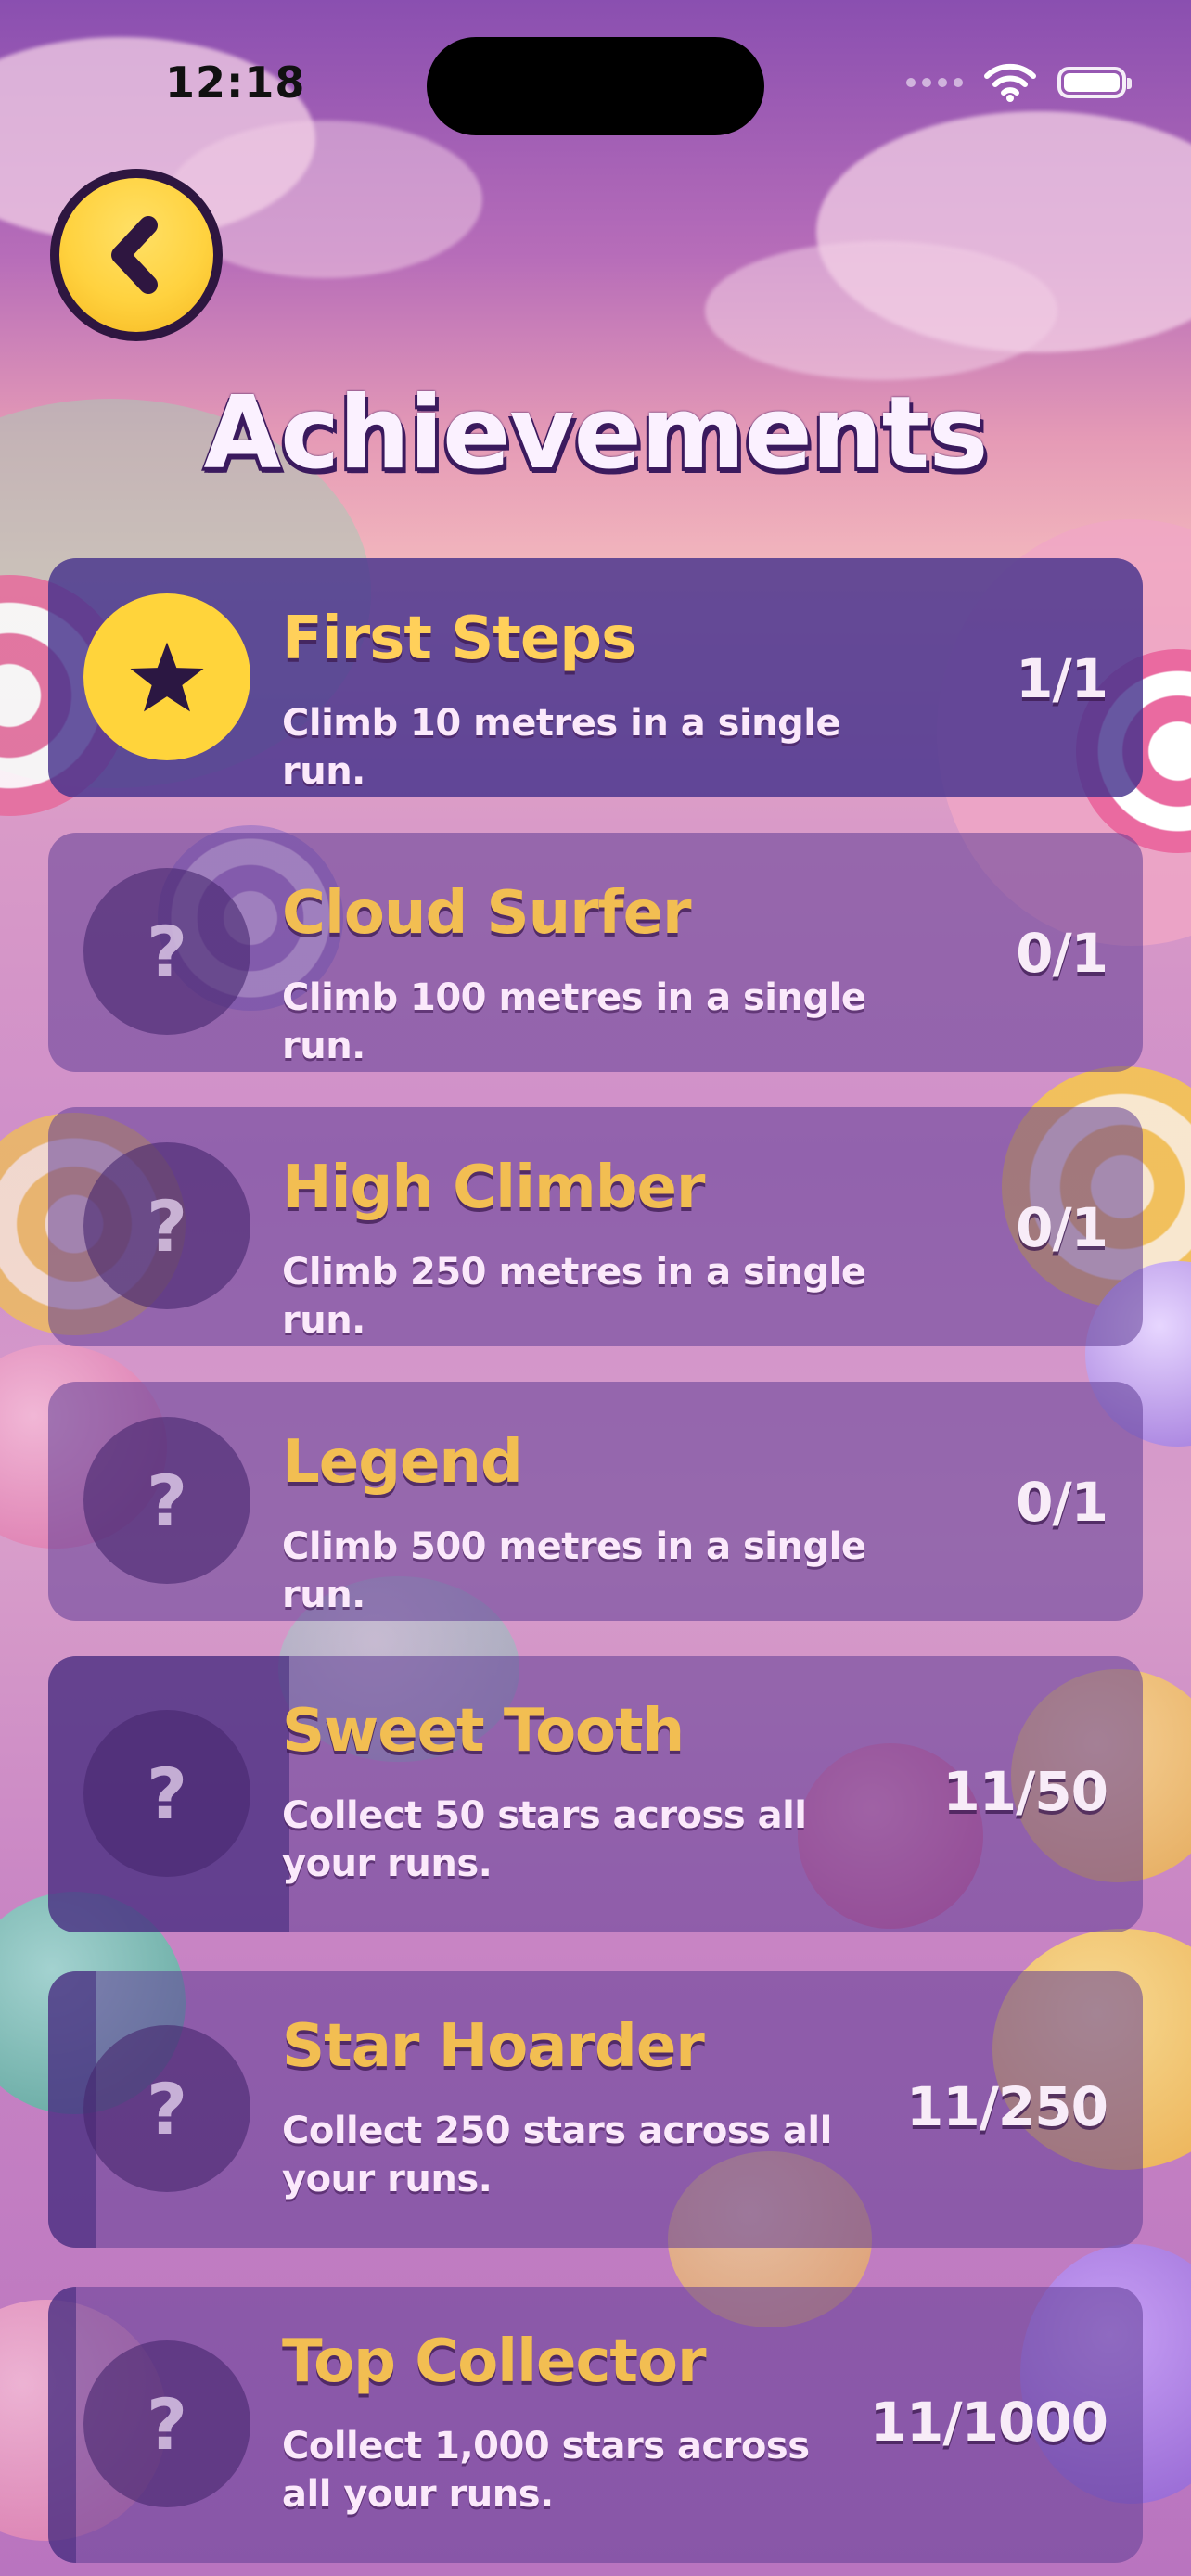  I want to click on achievement-progress: 11/250, so click(1007, 2106).